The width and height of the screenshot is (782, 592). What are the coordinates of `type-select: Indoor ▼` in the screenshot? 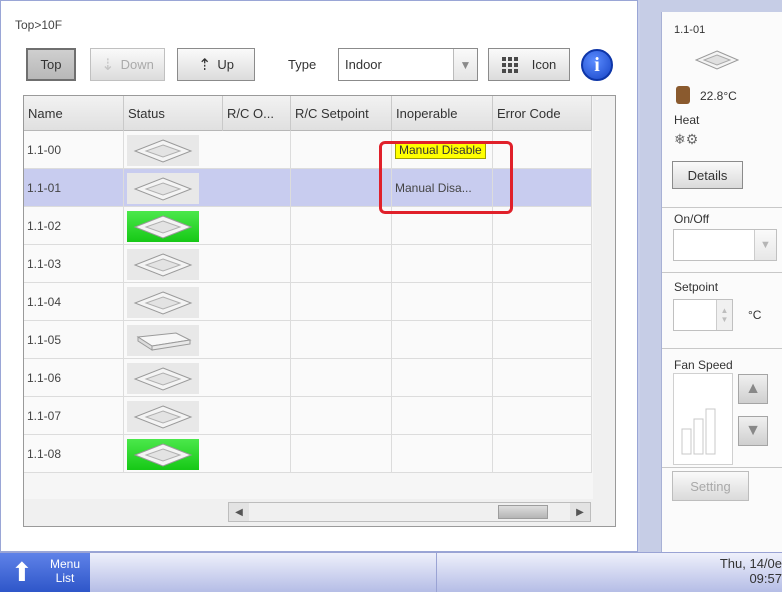 It's located at (408, 64).